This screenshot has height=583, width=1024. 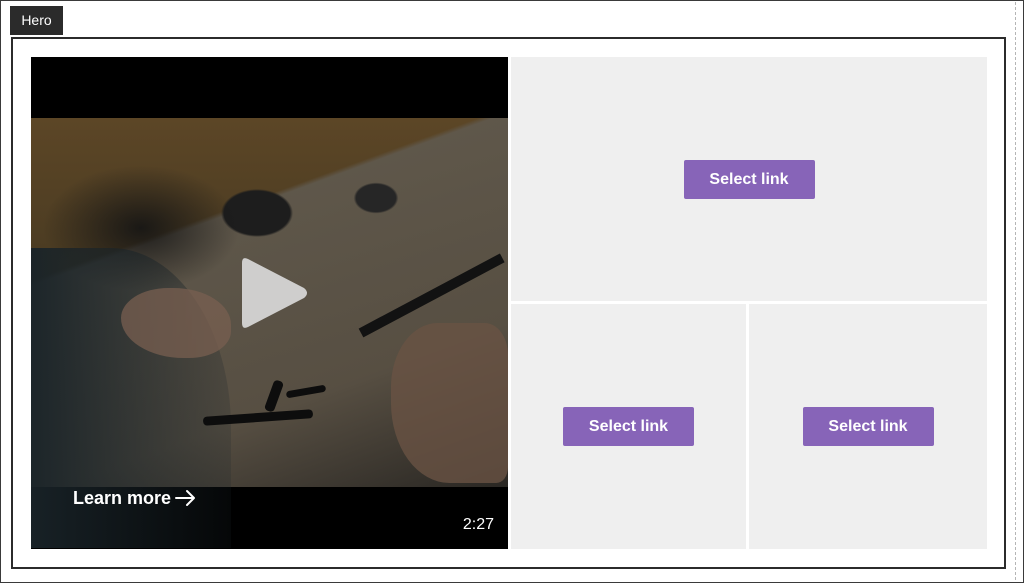 What do you see at coordinates (122, 498) in the screenshot?
I see `learn-more-label: Learn more` at bounding box center [122, 498].